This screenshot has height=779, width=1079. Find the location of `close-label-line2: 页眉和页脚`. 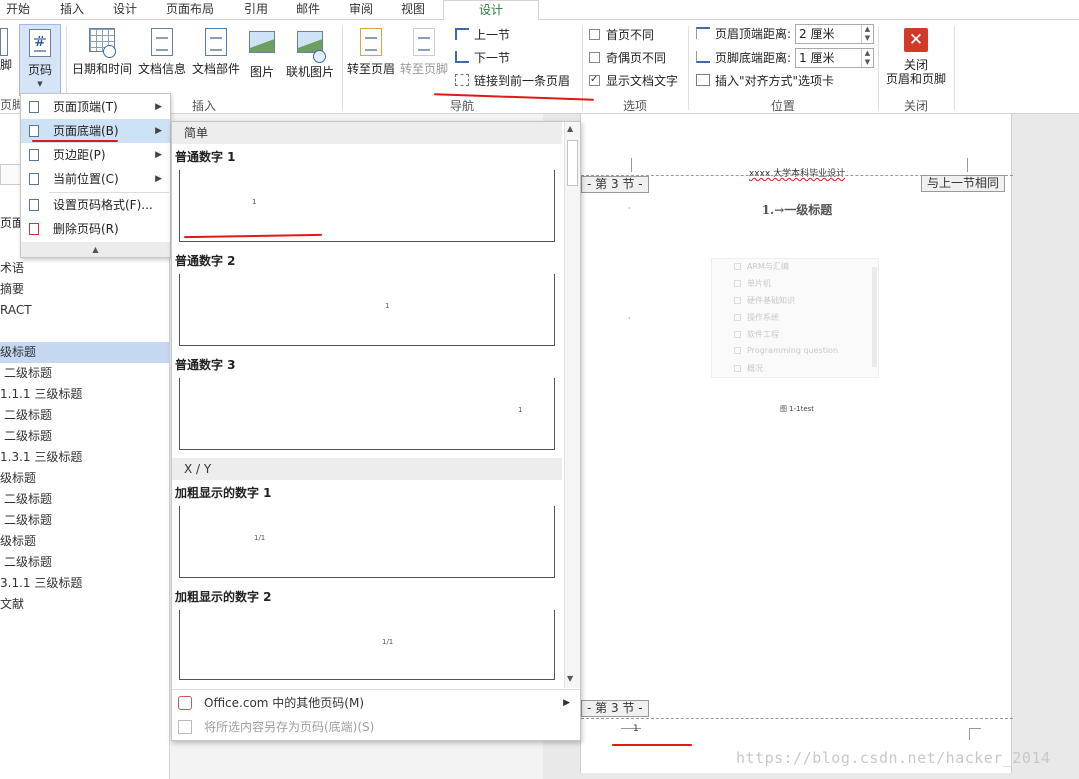

close-label-line2: 页眉和页脚 is located at coordinates (915, 79).